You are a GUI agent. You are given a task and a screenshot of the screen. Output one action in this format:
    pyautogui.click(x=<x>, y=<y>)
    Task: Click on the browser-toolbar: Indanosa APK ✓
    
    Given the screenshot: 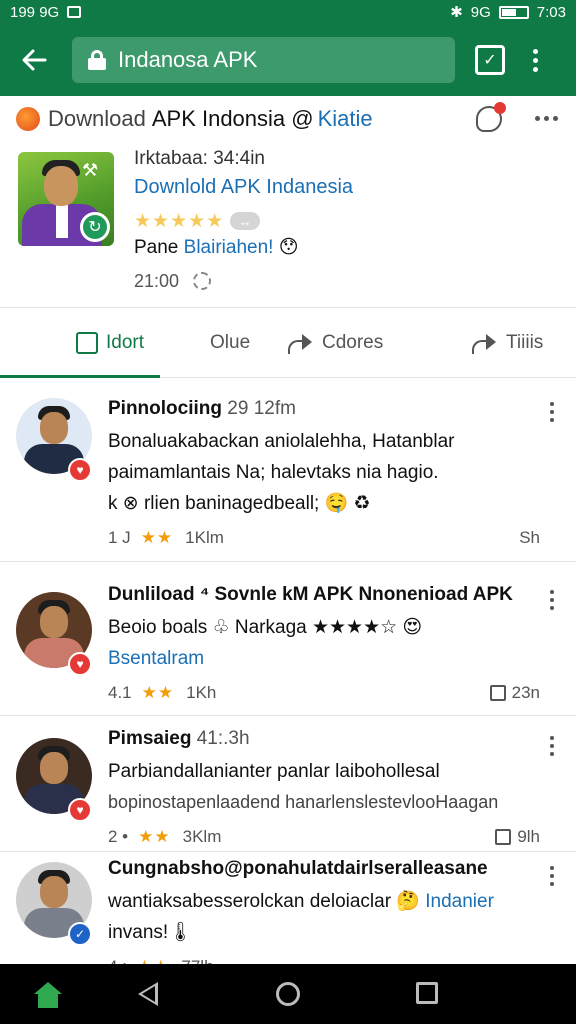 What is the action you would take?
    pyautogui.click(x=288, y=60)
    